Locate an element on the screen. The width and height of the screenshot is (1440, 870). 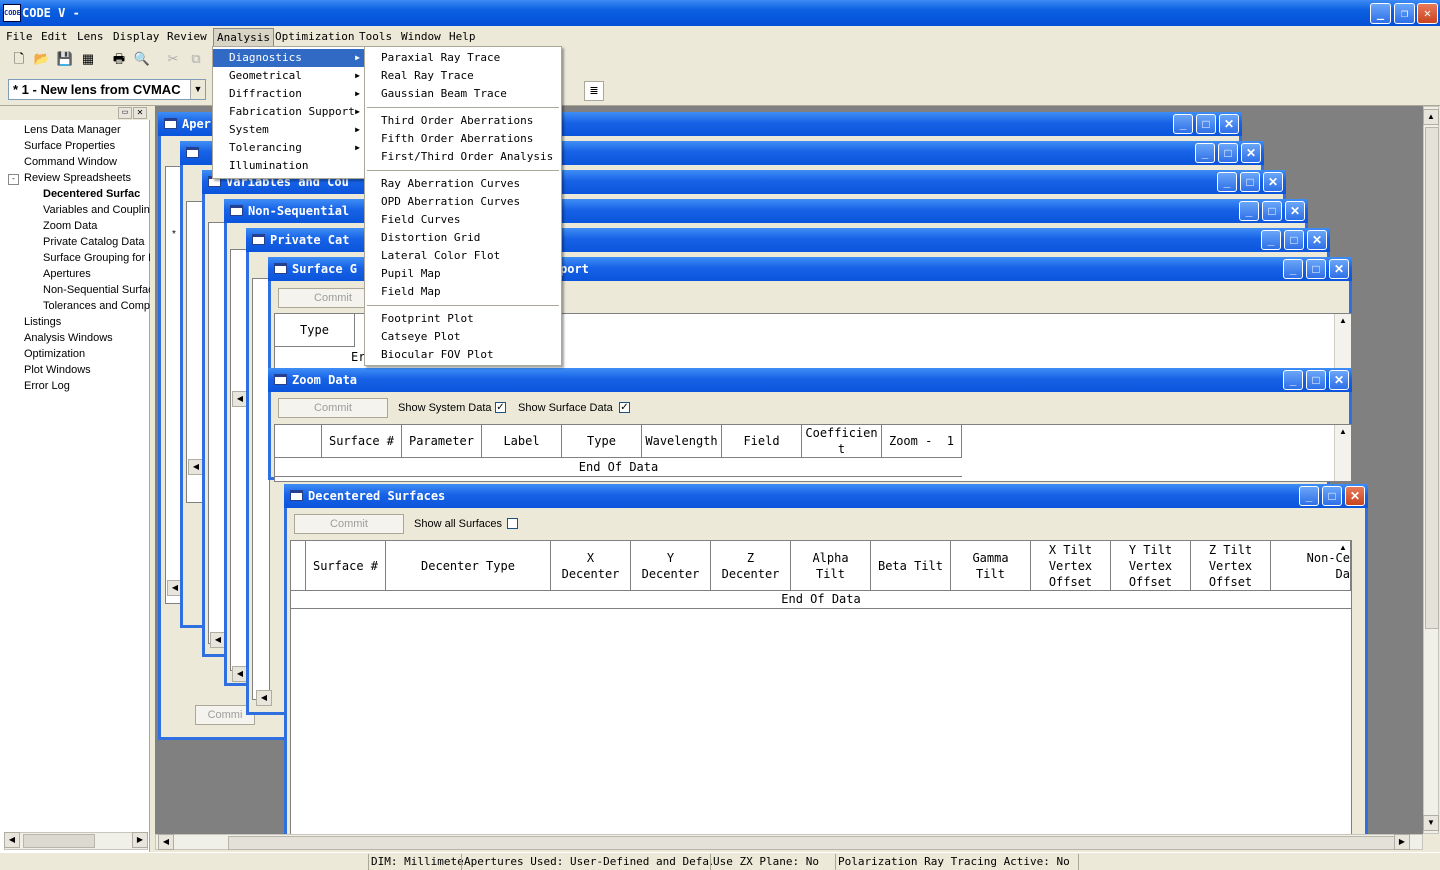
menu-lens: Lens is located at coordinates (90, 36).